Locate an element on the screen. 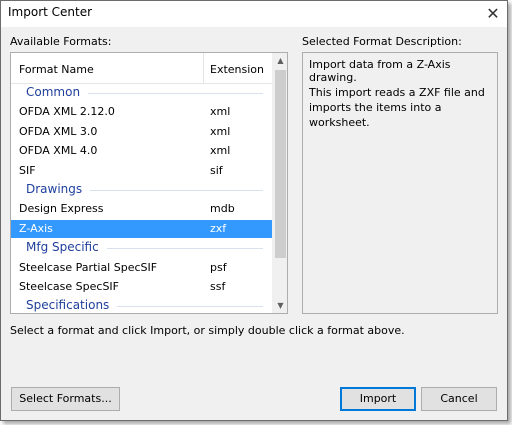  scroll-down-icon: ▼ is located at coordinates (280, 305).